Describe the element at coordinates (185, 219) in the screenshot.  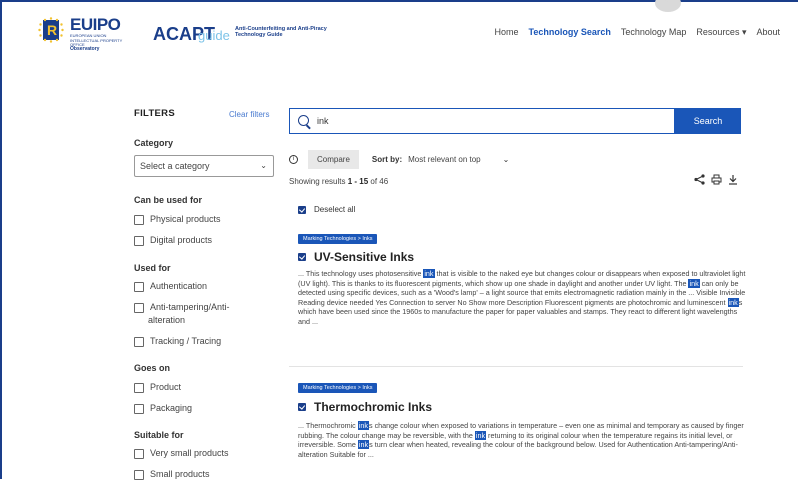
I see `filter-option-label: Physical products` at that location.